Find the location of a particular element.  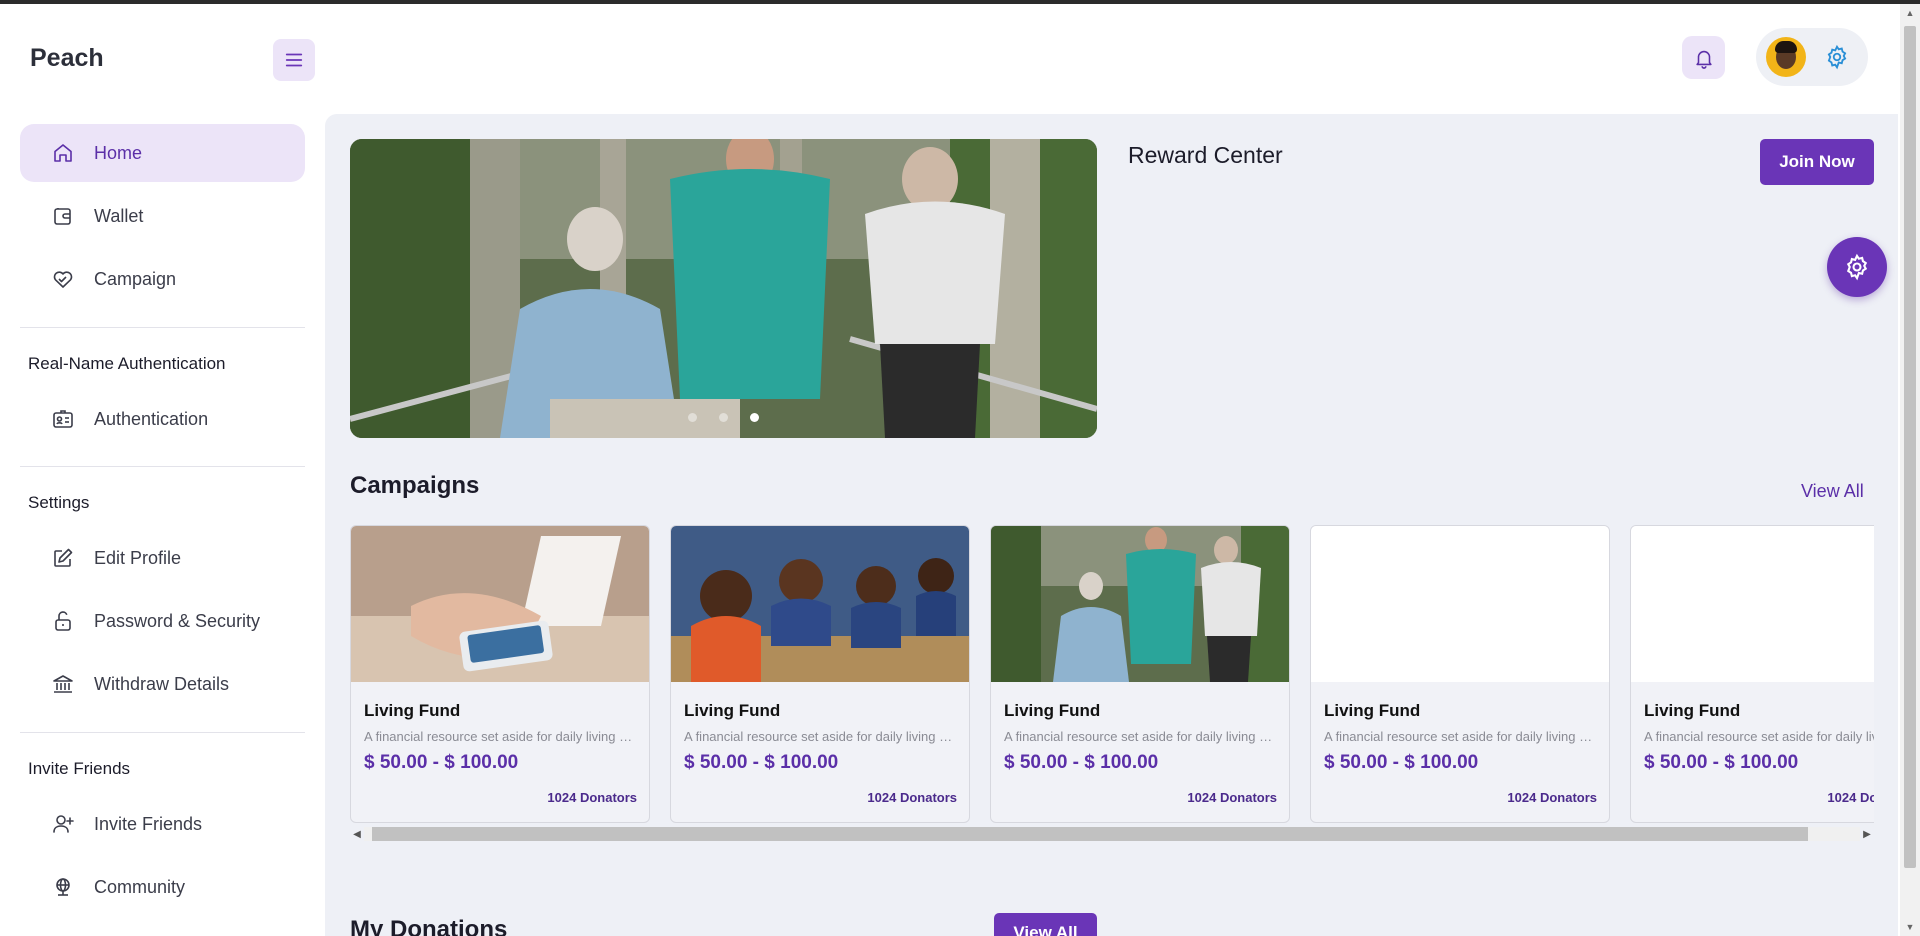

sidebar-item-withdraw-details: Withdraw Details is located at coordinates (162, 684).